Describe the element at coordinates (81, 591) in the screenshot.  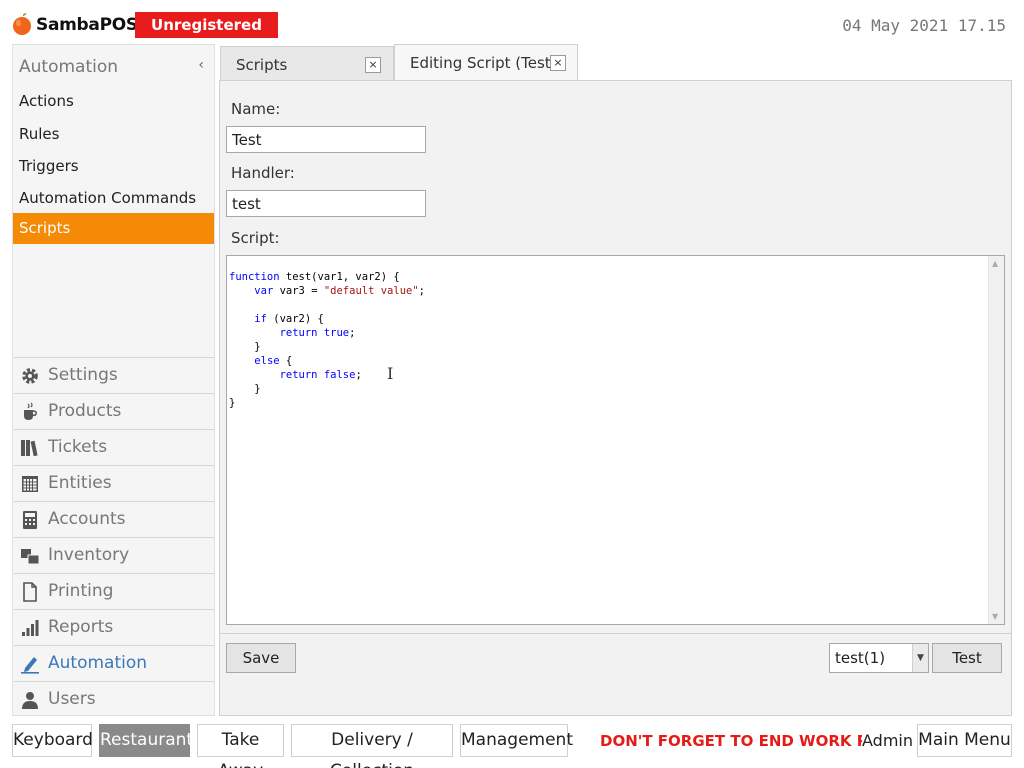
I see `module-label: Printing` at that location.